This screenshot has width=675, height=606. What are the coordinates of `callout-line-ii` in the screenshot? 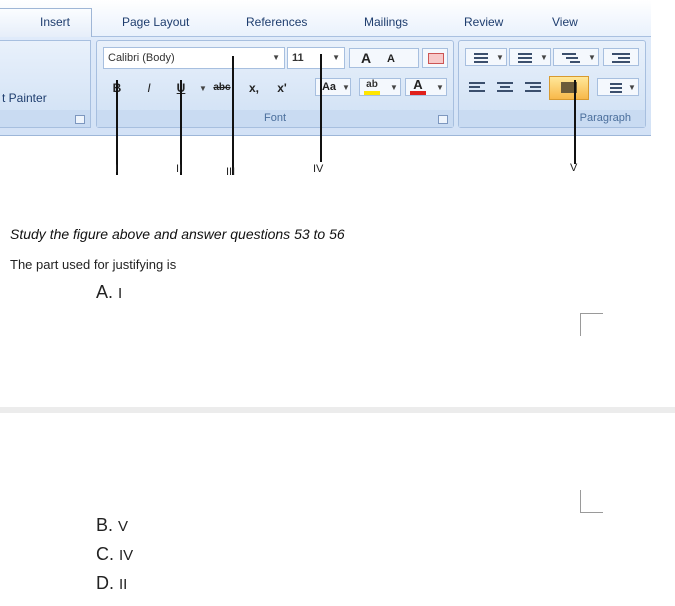 It's located at (181, 127).